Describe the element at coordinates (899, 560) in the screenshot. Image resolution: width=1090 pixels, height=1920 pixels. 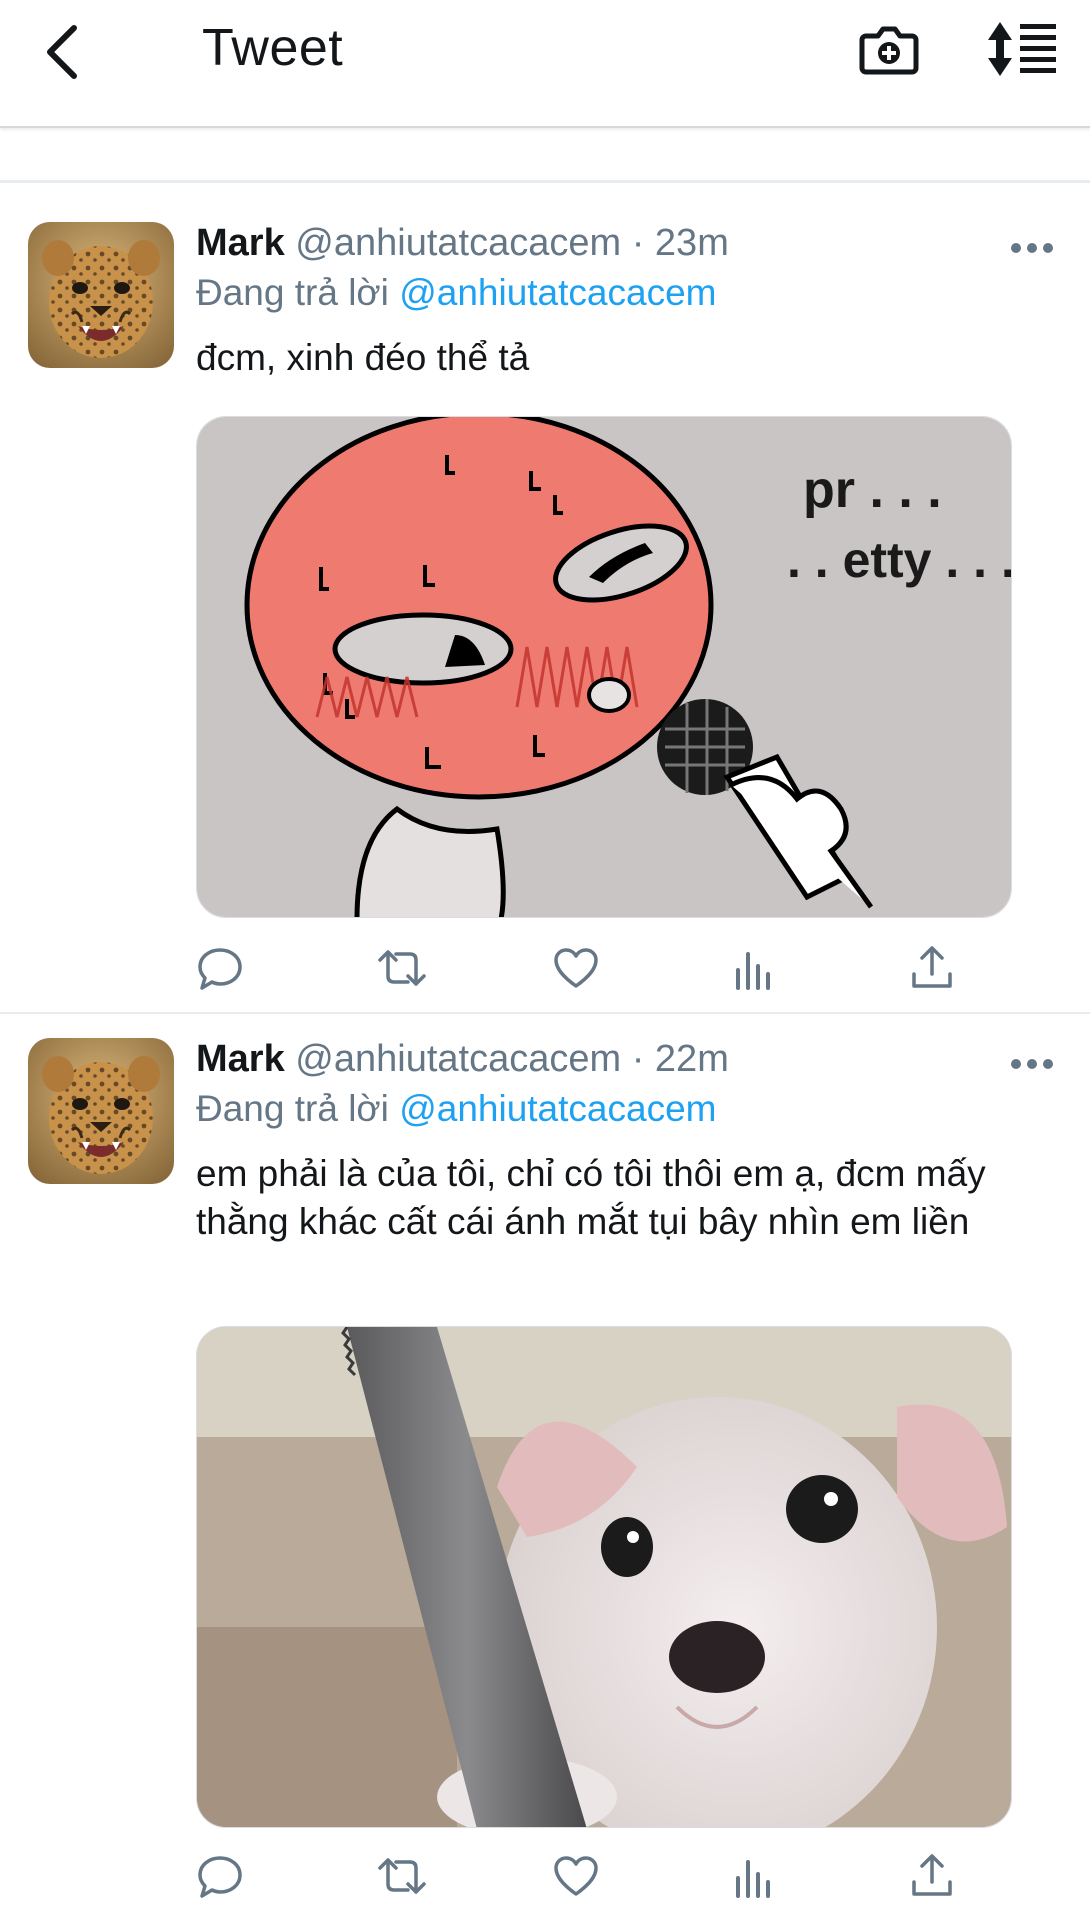
I see `meme-caption-2: . . etty . . .` at that location.